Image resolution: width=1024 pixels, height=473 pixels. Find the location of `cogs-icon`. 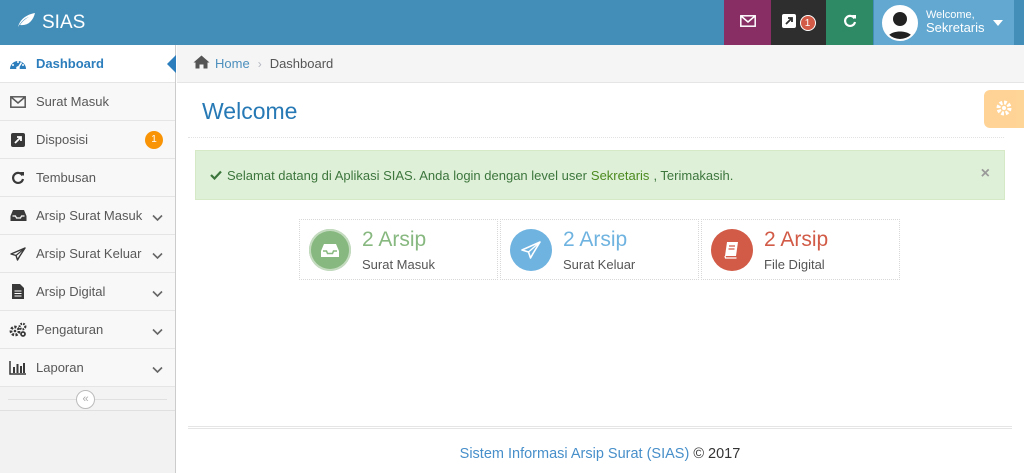

cogs-icon is located at coordinates (18, 330).